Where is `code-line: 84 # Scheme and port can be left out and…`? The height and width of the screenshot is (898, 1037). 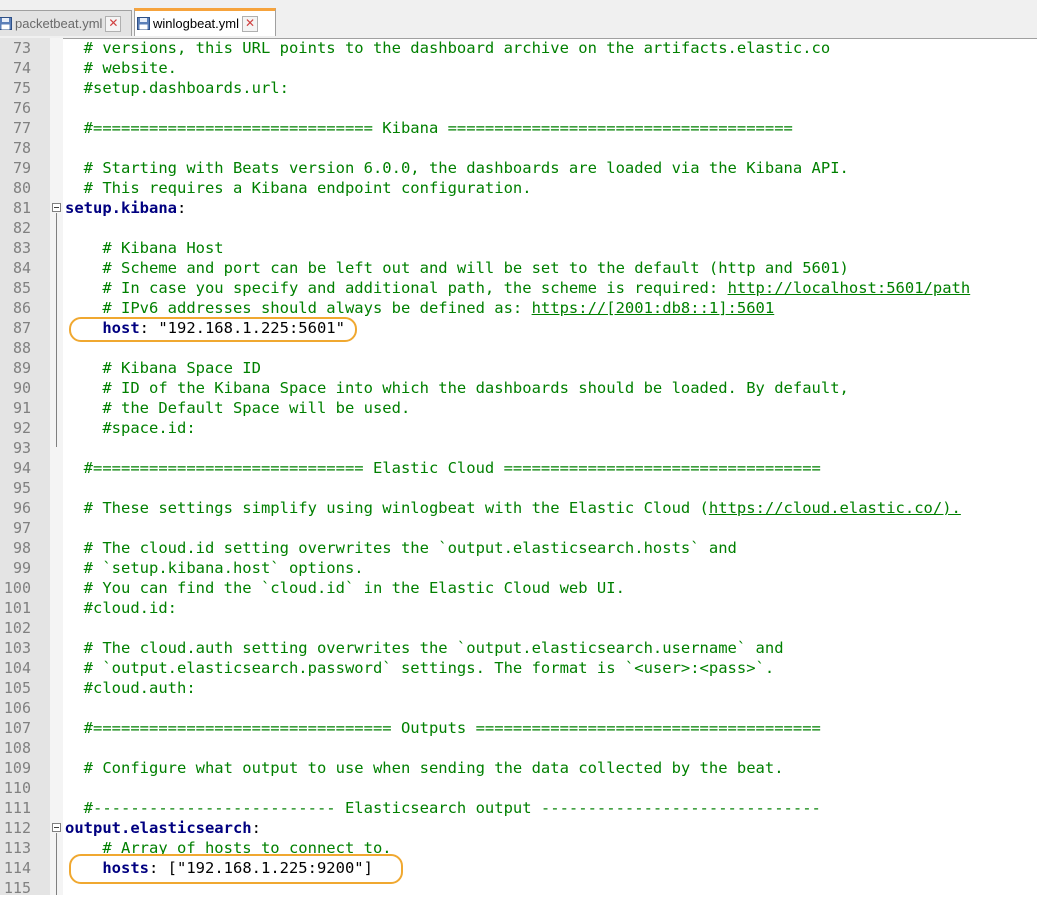
code-line: 84 # Scheme and port can be left out and… is located at coordinates (518, 268).